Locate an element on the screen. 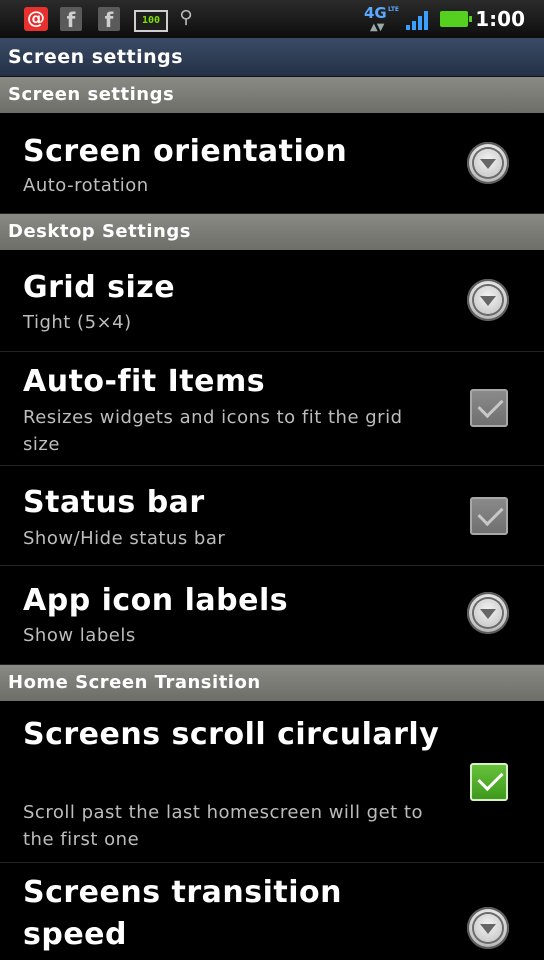 The width and height of the screenshot is (544, 960). network-sub-label: LTE is located at coordinates (394, 9).